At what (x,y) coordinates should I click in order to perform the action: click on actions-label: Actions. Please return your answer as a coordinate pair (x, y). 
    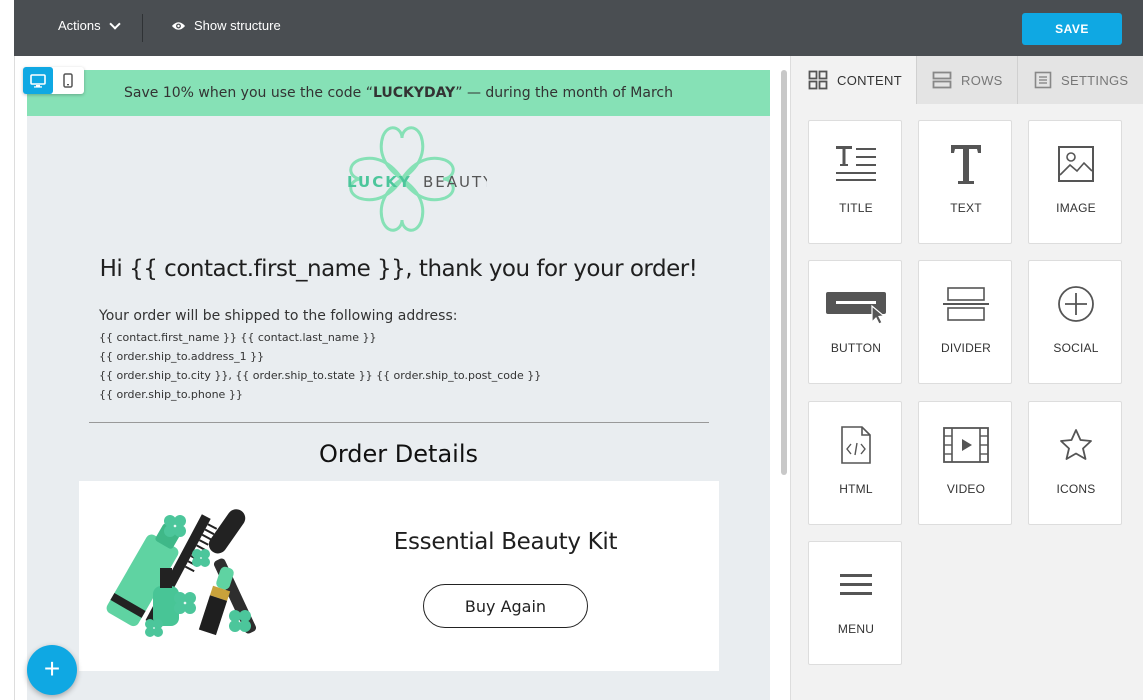
    Looking at the image, I should click on (79, 25).